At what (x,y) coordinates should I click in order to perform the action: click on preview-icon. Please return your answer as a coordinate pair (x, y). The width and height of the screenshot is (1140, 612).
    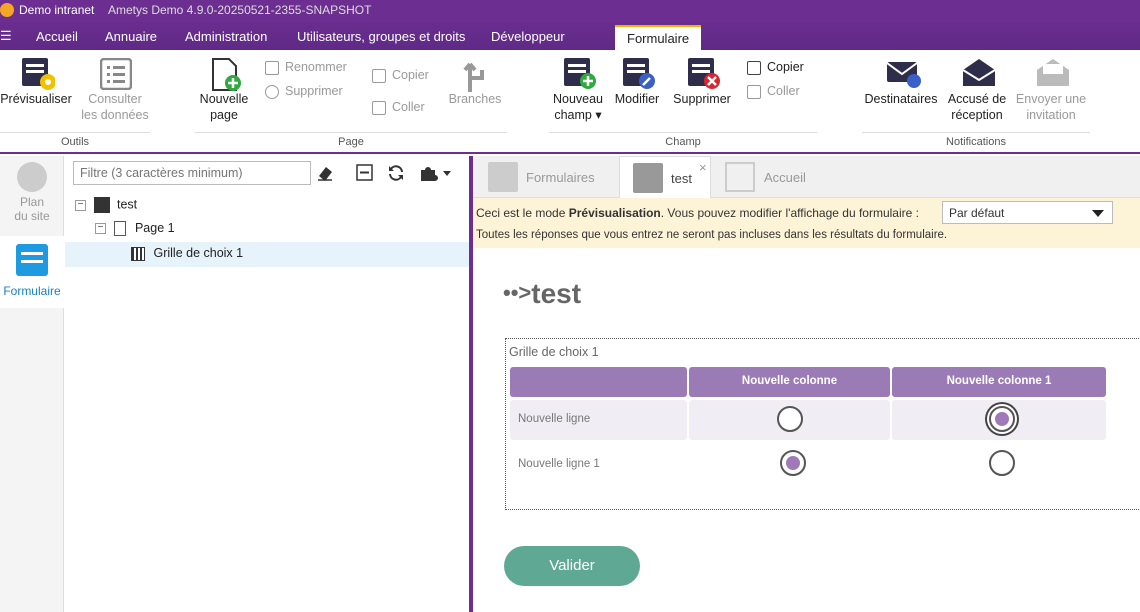
    Looking at the image, I should click on (38, 74).